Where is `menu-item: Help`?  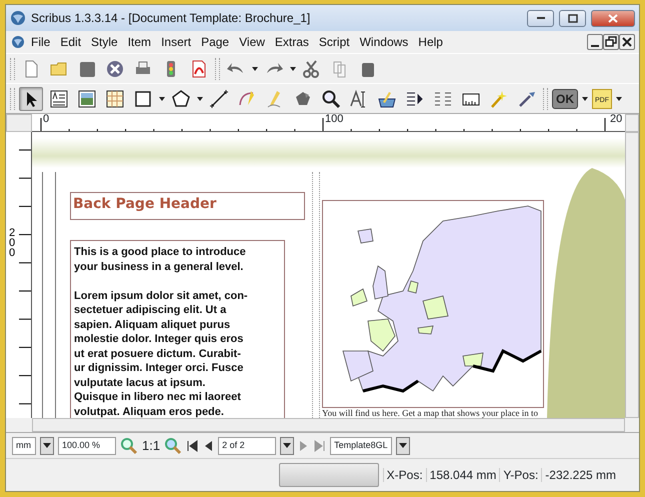 menu-item: Help is located at coordinates (430, 42).